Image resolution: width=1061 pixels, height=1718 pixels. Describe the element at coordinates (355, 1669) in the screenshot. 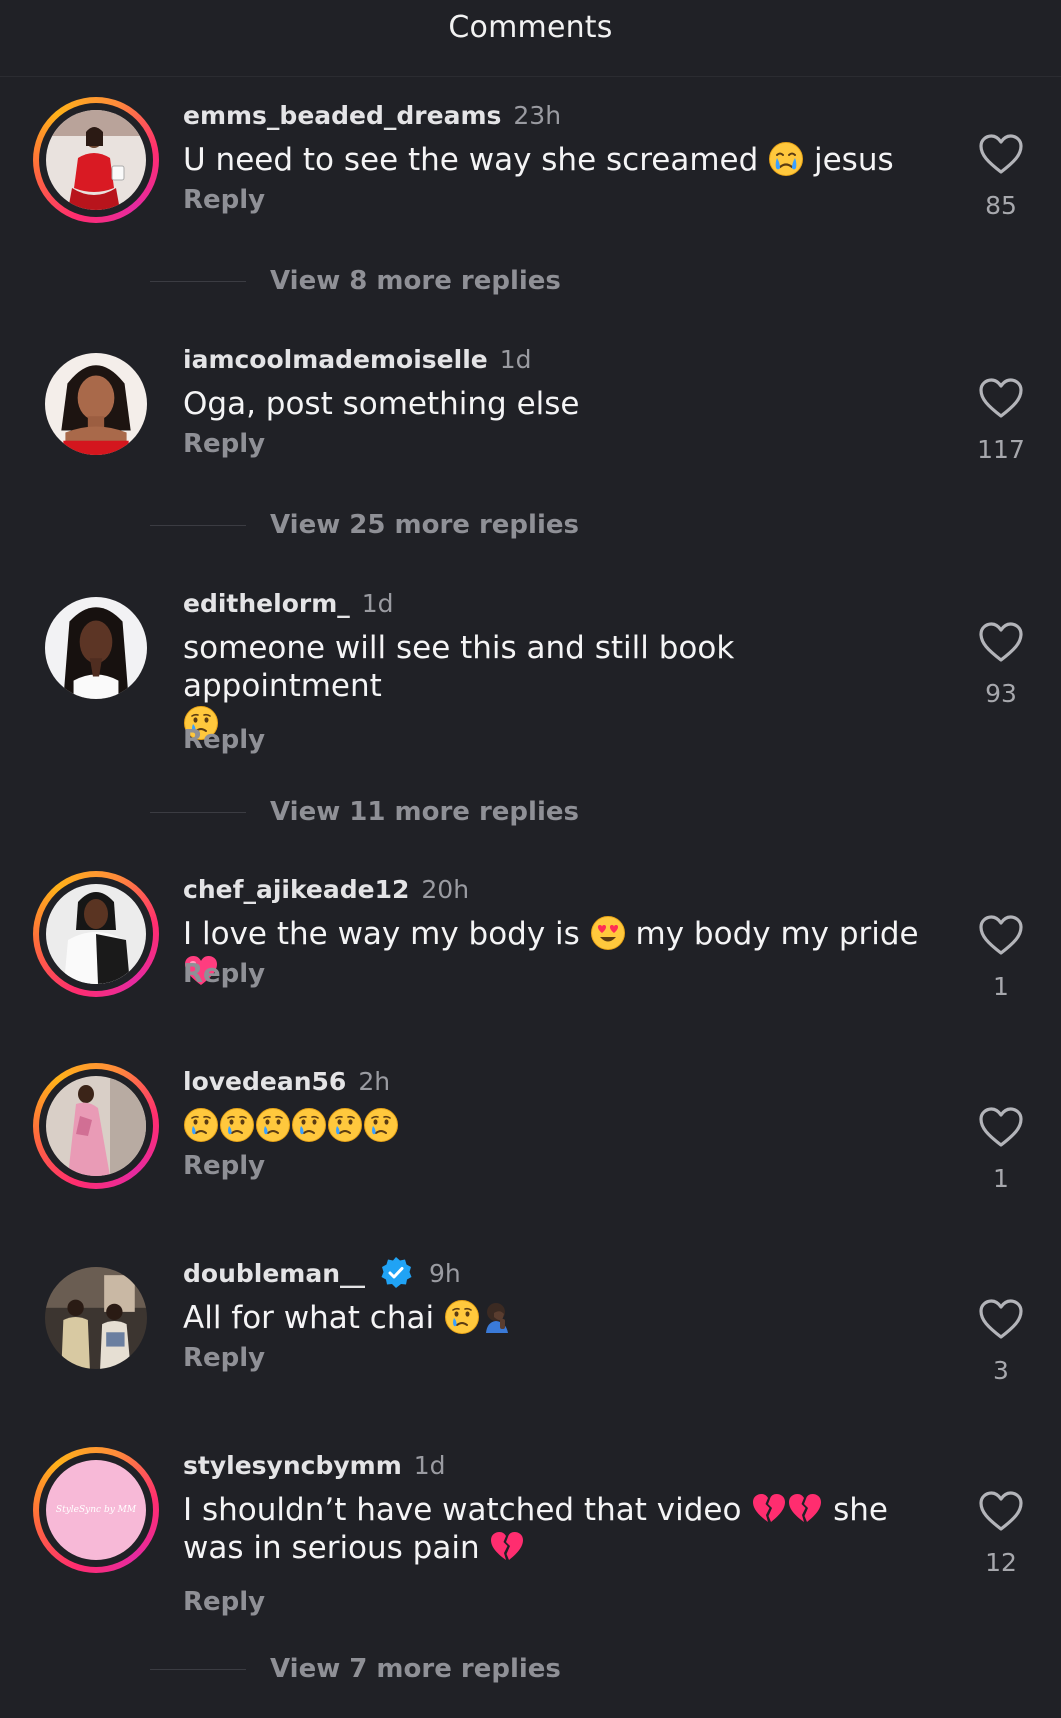

I see `view-replies-button: View 7 more replies` at that location.